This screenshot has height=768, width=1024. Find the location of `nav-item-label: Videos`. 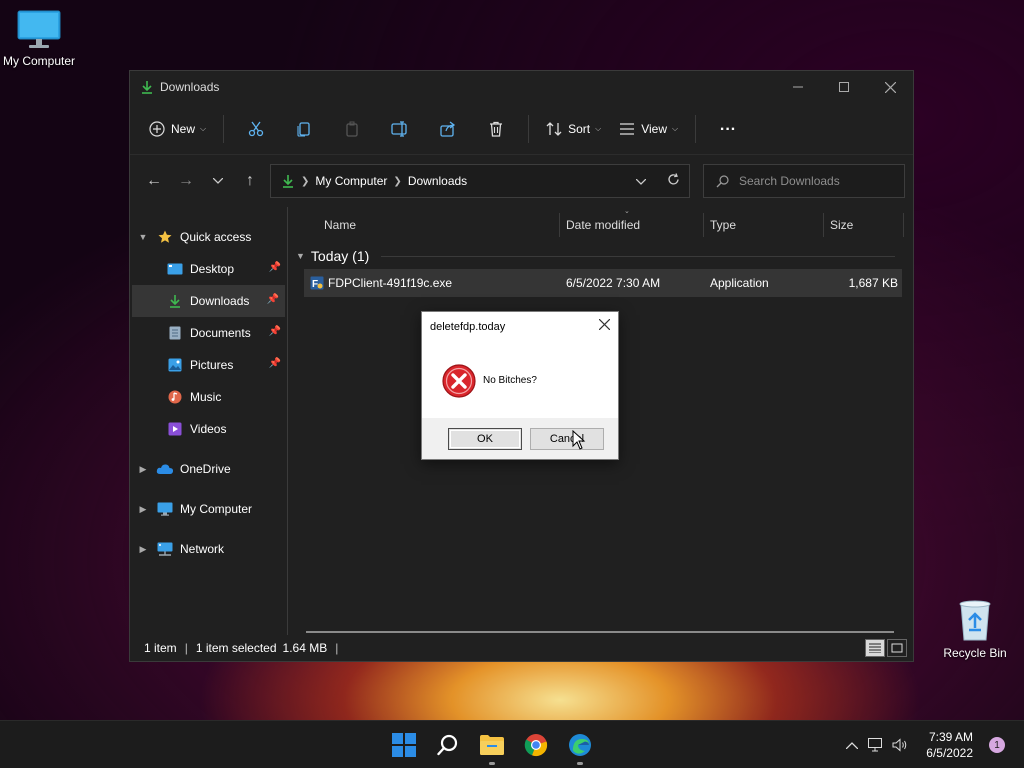

nav-item-label: Videos is located at coordinates (208, 429).